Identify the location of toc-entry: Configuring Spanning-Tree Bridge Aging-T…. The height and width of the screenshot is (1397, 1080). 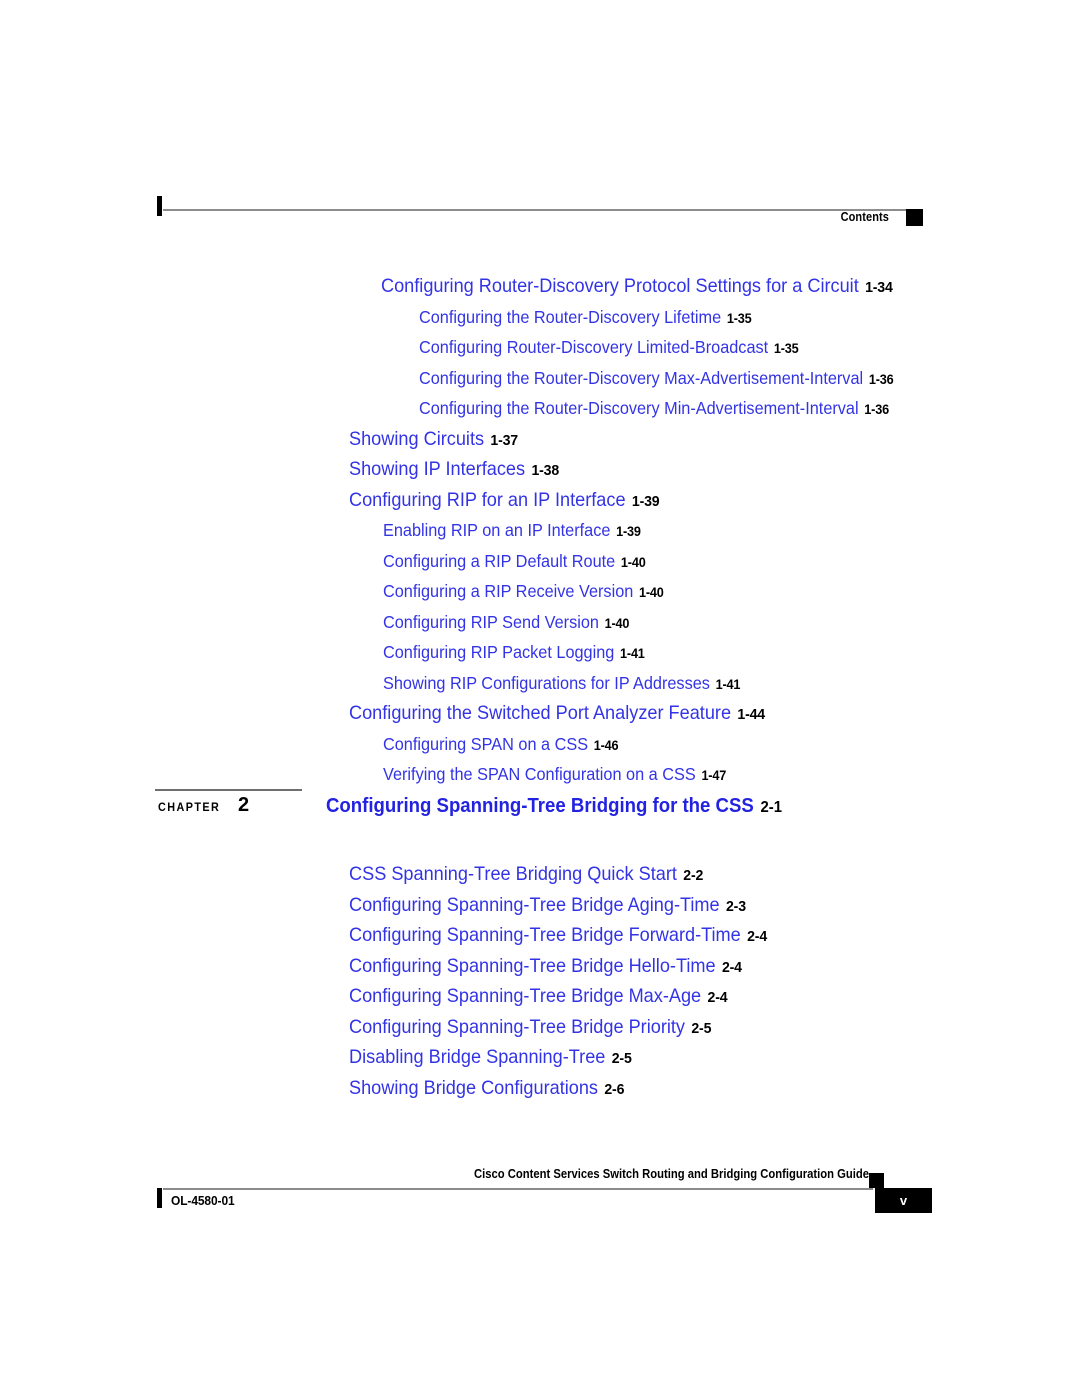
(689, 906).